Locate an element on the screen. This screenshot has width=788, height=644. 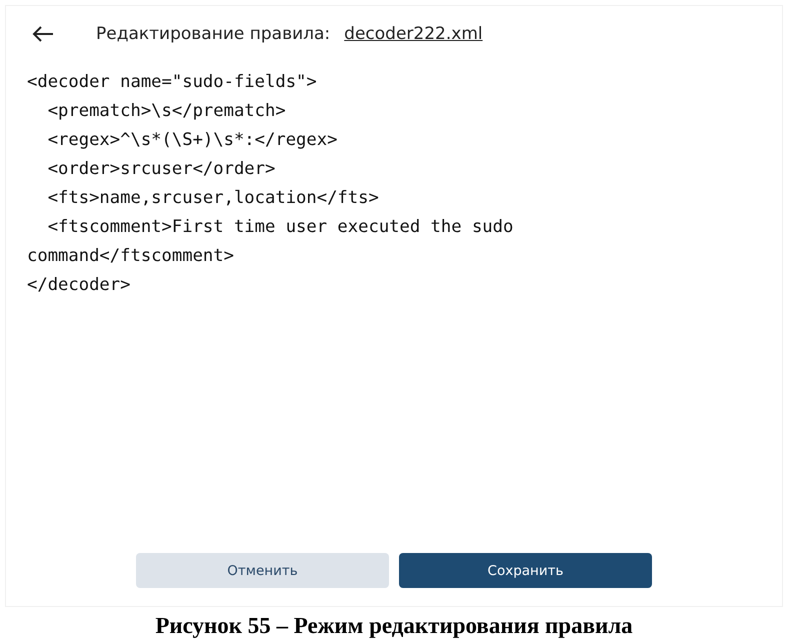
cancel-button: Отменить is located at coordinates (262, 570).